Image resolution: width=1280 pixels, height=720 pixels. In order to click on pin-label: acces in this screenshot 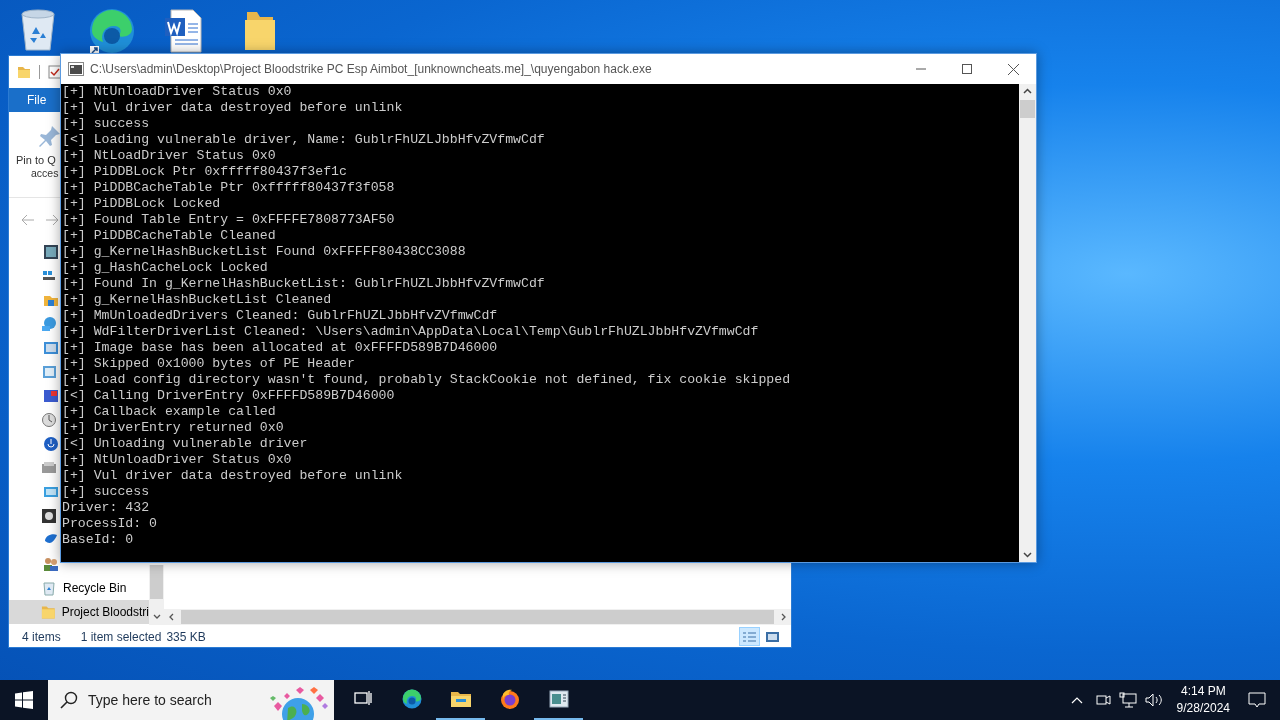, I will do `click(45, 173)`.